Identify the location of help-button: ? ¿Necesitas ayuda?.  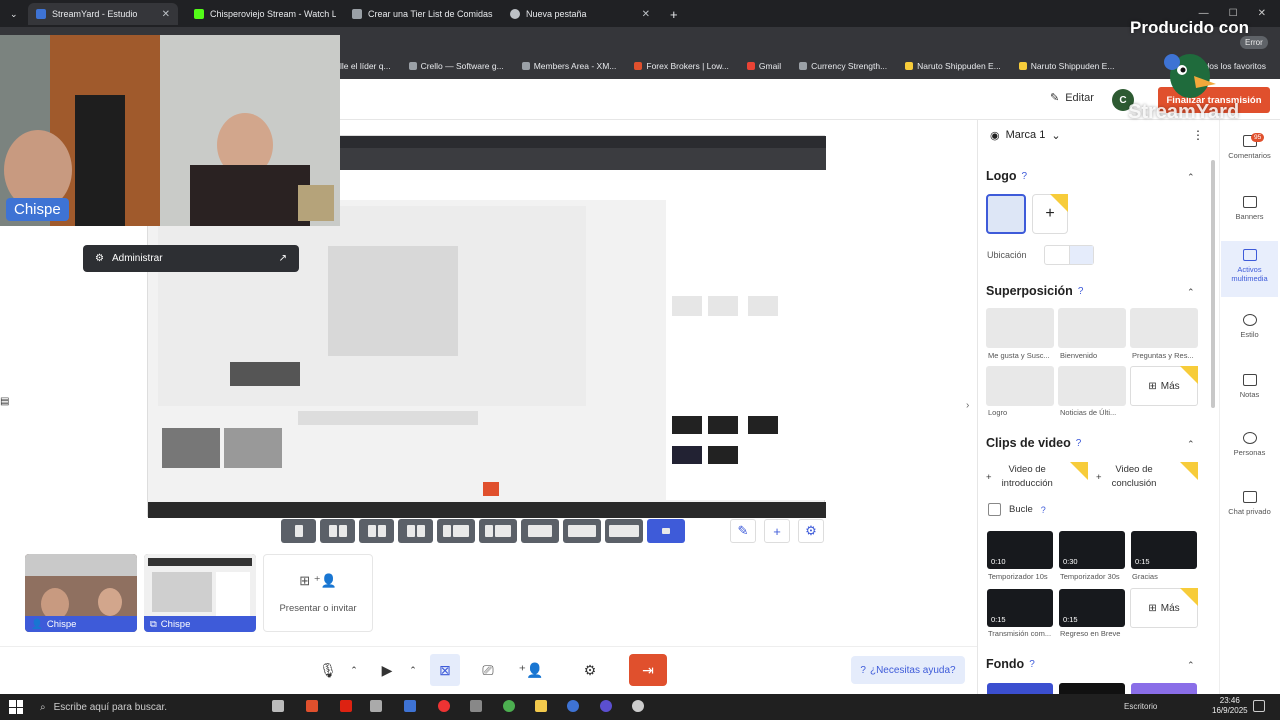
(908, 670).